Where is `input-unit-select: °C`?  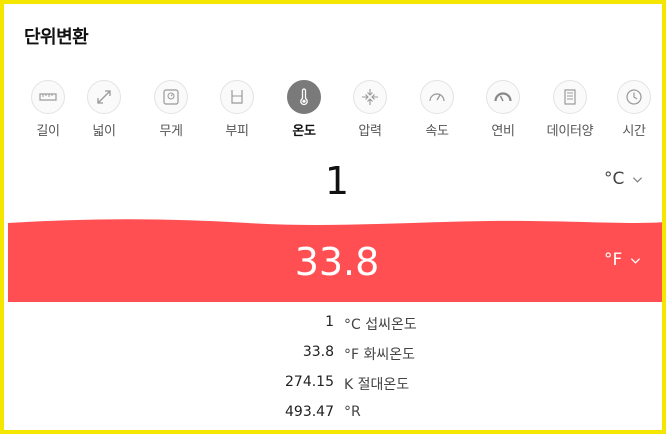 input-unit-select: °C is located at coordinates (623, 179).